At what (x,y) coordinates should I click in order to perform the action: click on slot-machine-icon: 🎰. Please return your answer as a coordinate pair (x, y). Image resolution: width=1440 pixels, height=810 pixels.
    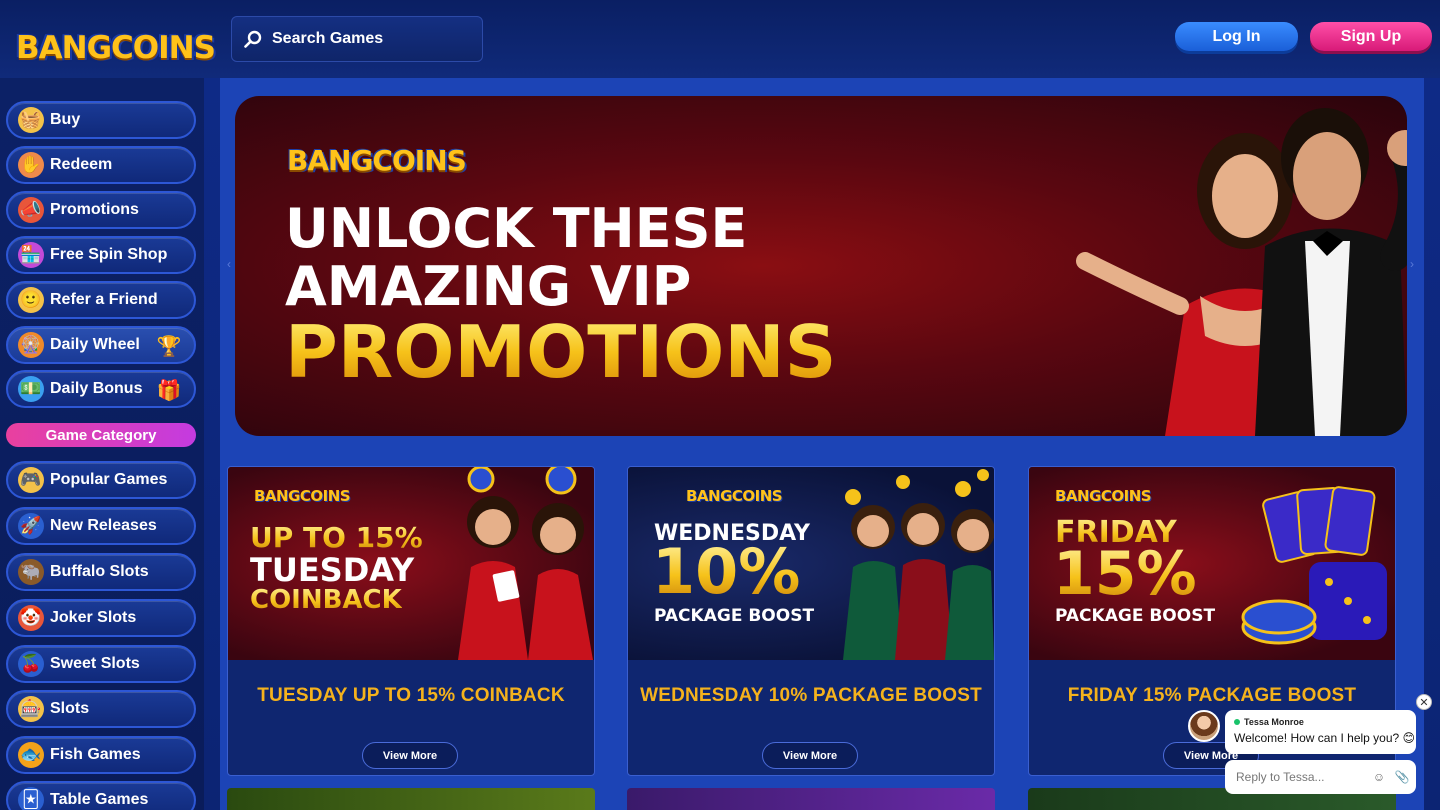
    Looking at the image, I should click on (31, 709).